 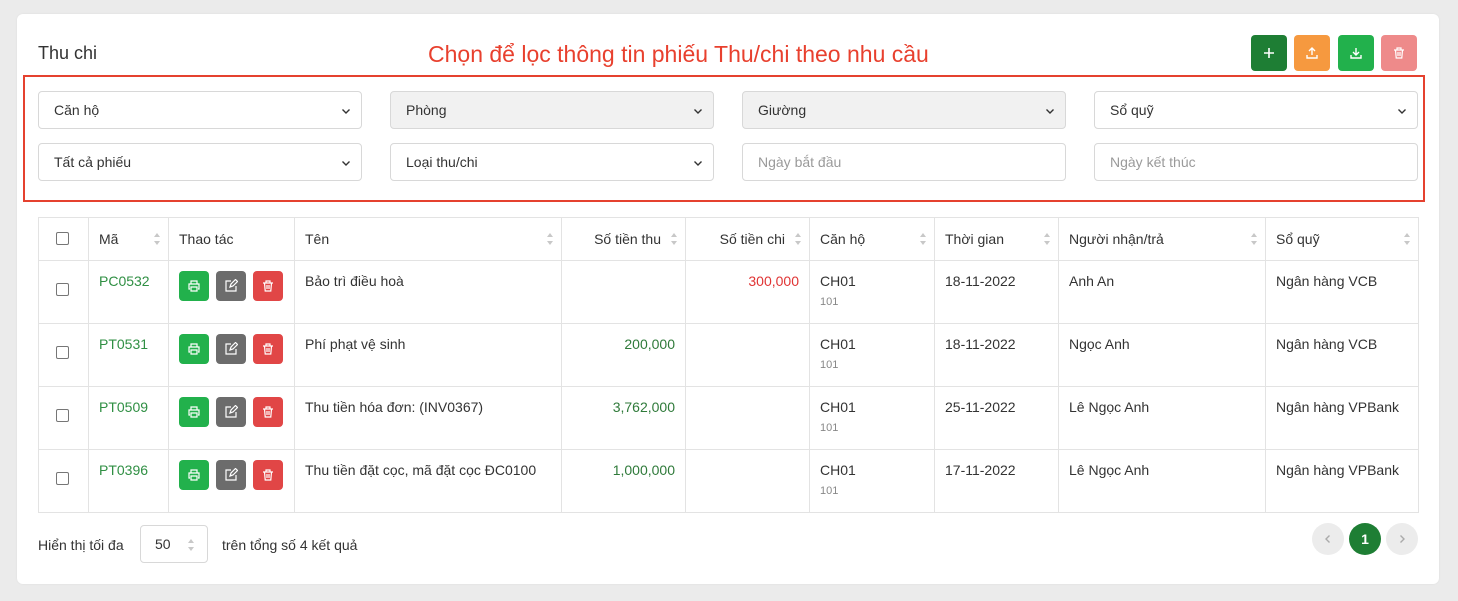 I want to click on col-name-label: Tên, so click(x=317, y=239).